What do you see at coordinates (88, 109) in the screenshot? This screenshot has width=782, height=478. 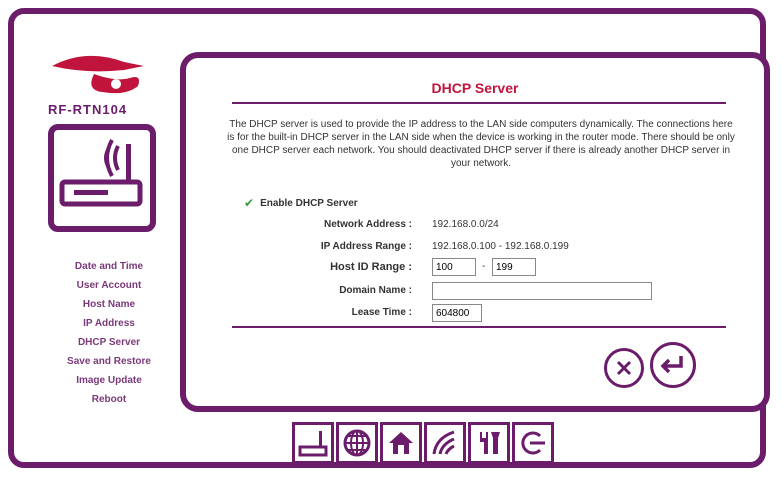 I see `model-name: RF-RTN104` at bounding box center [88, 109].